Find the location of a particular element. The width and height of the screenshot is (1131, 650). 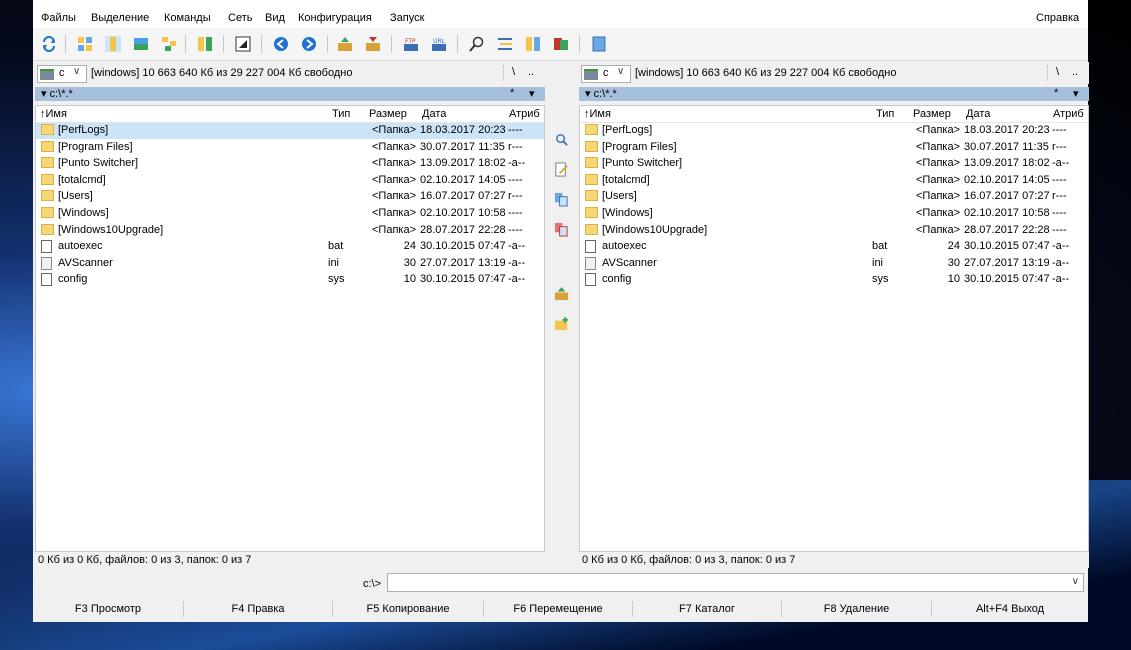

notepad-icon is located at coordinates (561, 44).